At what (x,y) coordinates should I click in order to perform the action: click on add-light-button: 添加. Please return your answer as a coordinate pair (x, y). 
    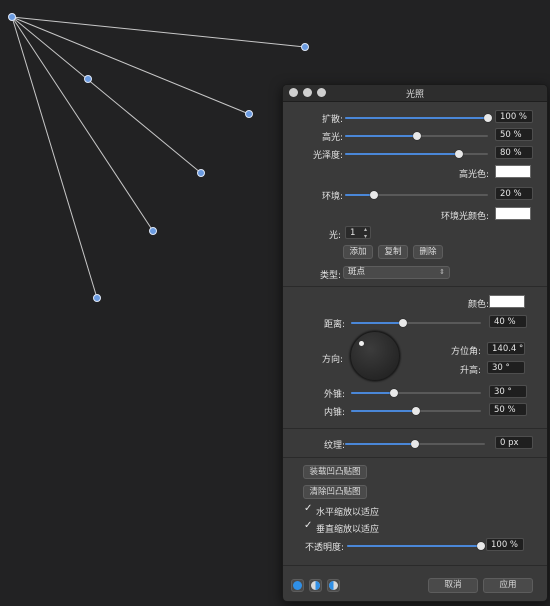
    Looking at the image, I should click on (358, 252).